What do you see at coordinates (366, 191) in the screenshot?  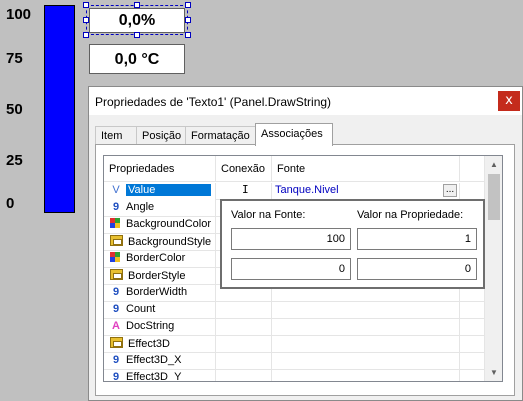 I see `source-cell: Tanque.Nivel` at bounding box center [366, 191].